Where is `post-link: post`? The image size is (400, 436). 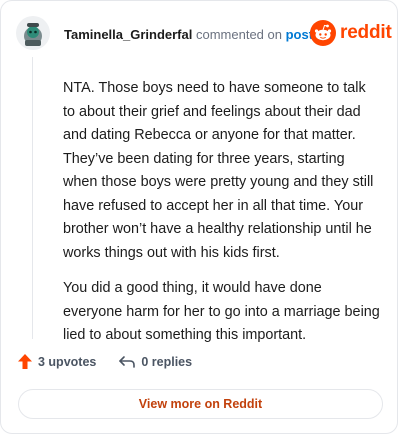
post-link: post is located at coordinates (299, 34).